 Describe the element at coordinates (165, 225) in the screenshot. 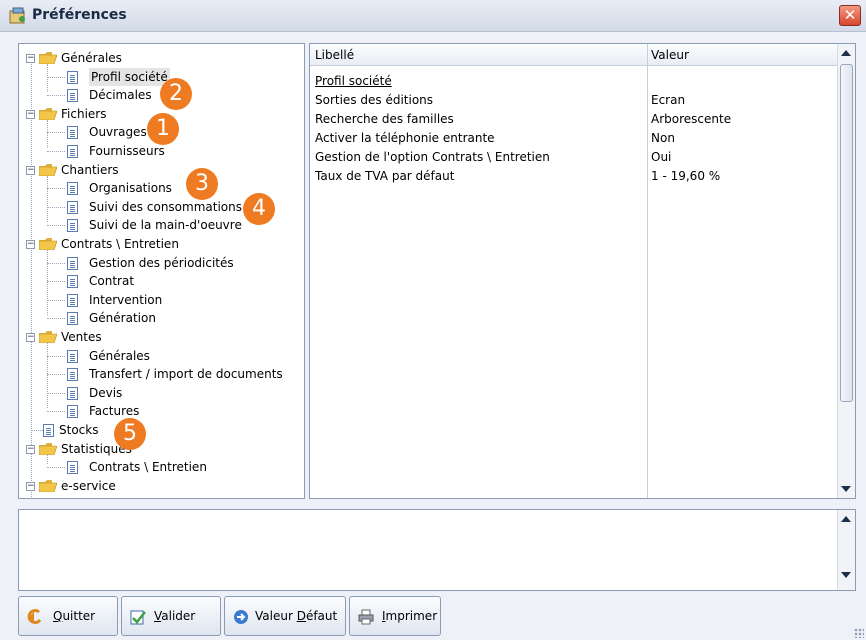

I see `tree-item: Suivi de la main-d'oeuvre` at that location.